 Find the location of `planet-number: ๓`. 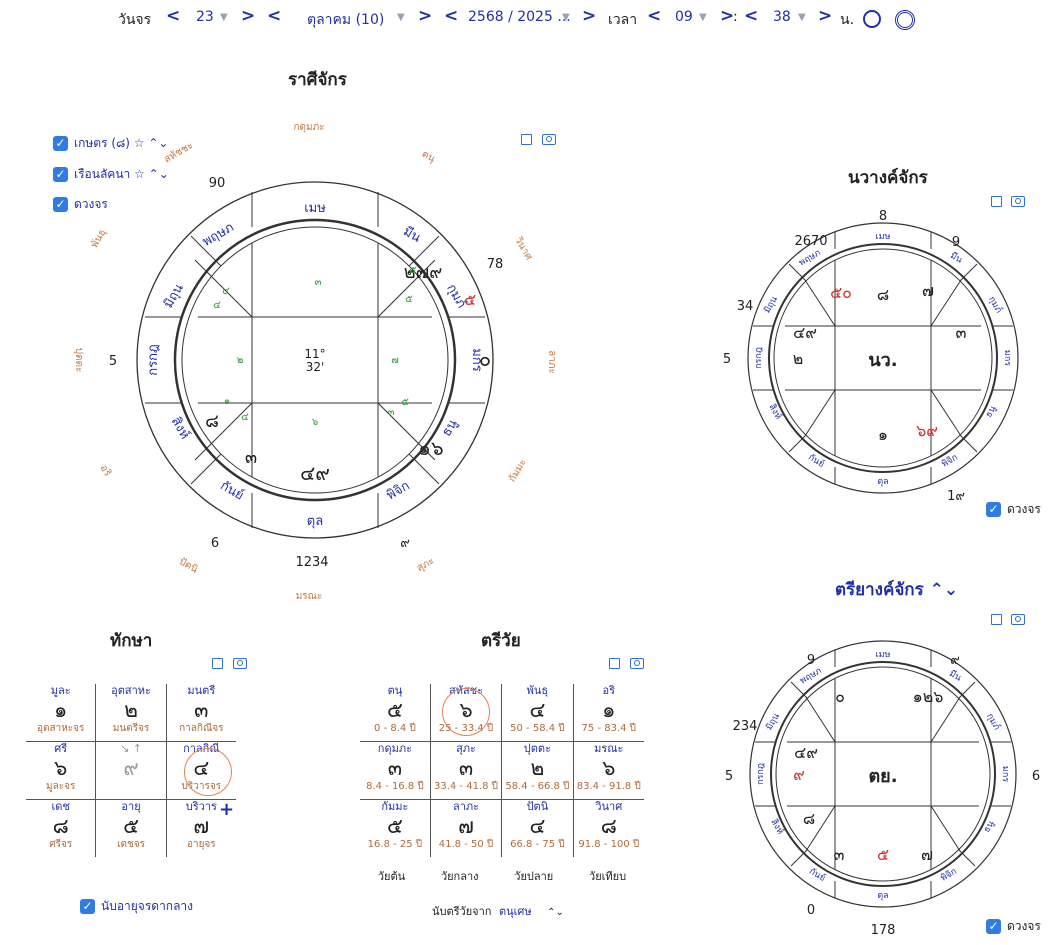

planet-number: ๓ is located at coordinates (251, 457).